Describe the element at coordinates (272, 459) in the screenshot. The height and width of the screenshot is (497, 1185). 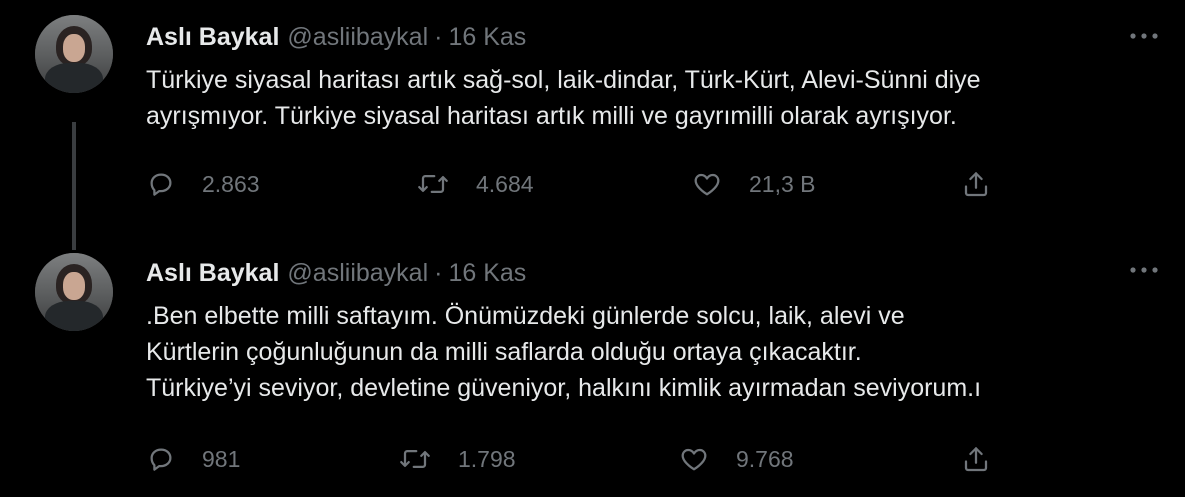
I see `reply-button: 981` at that location.